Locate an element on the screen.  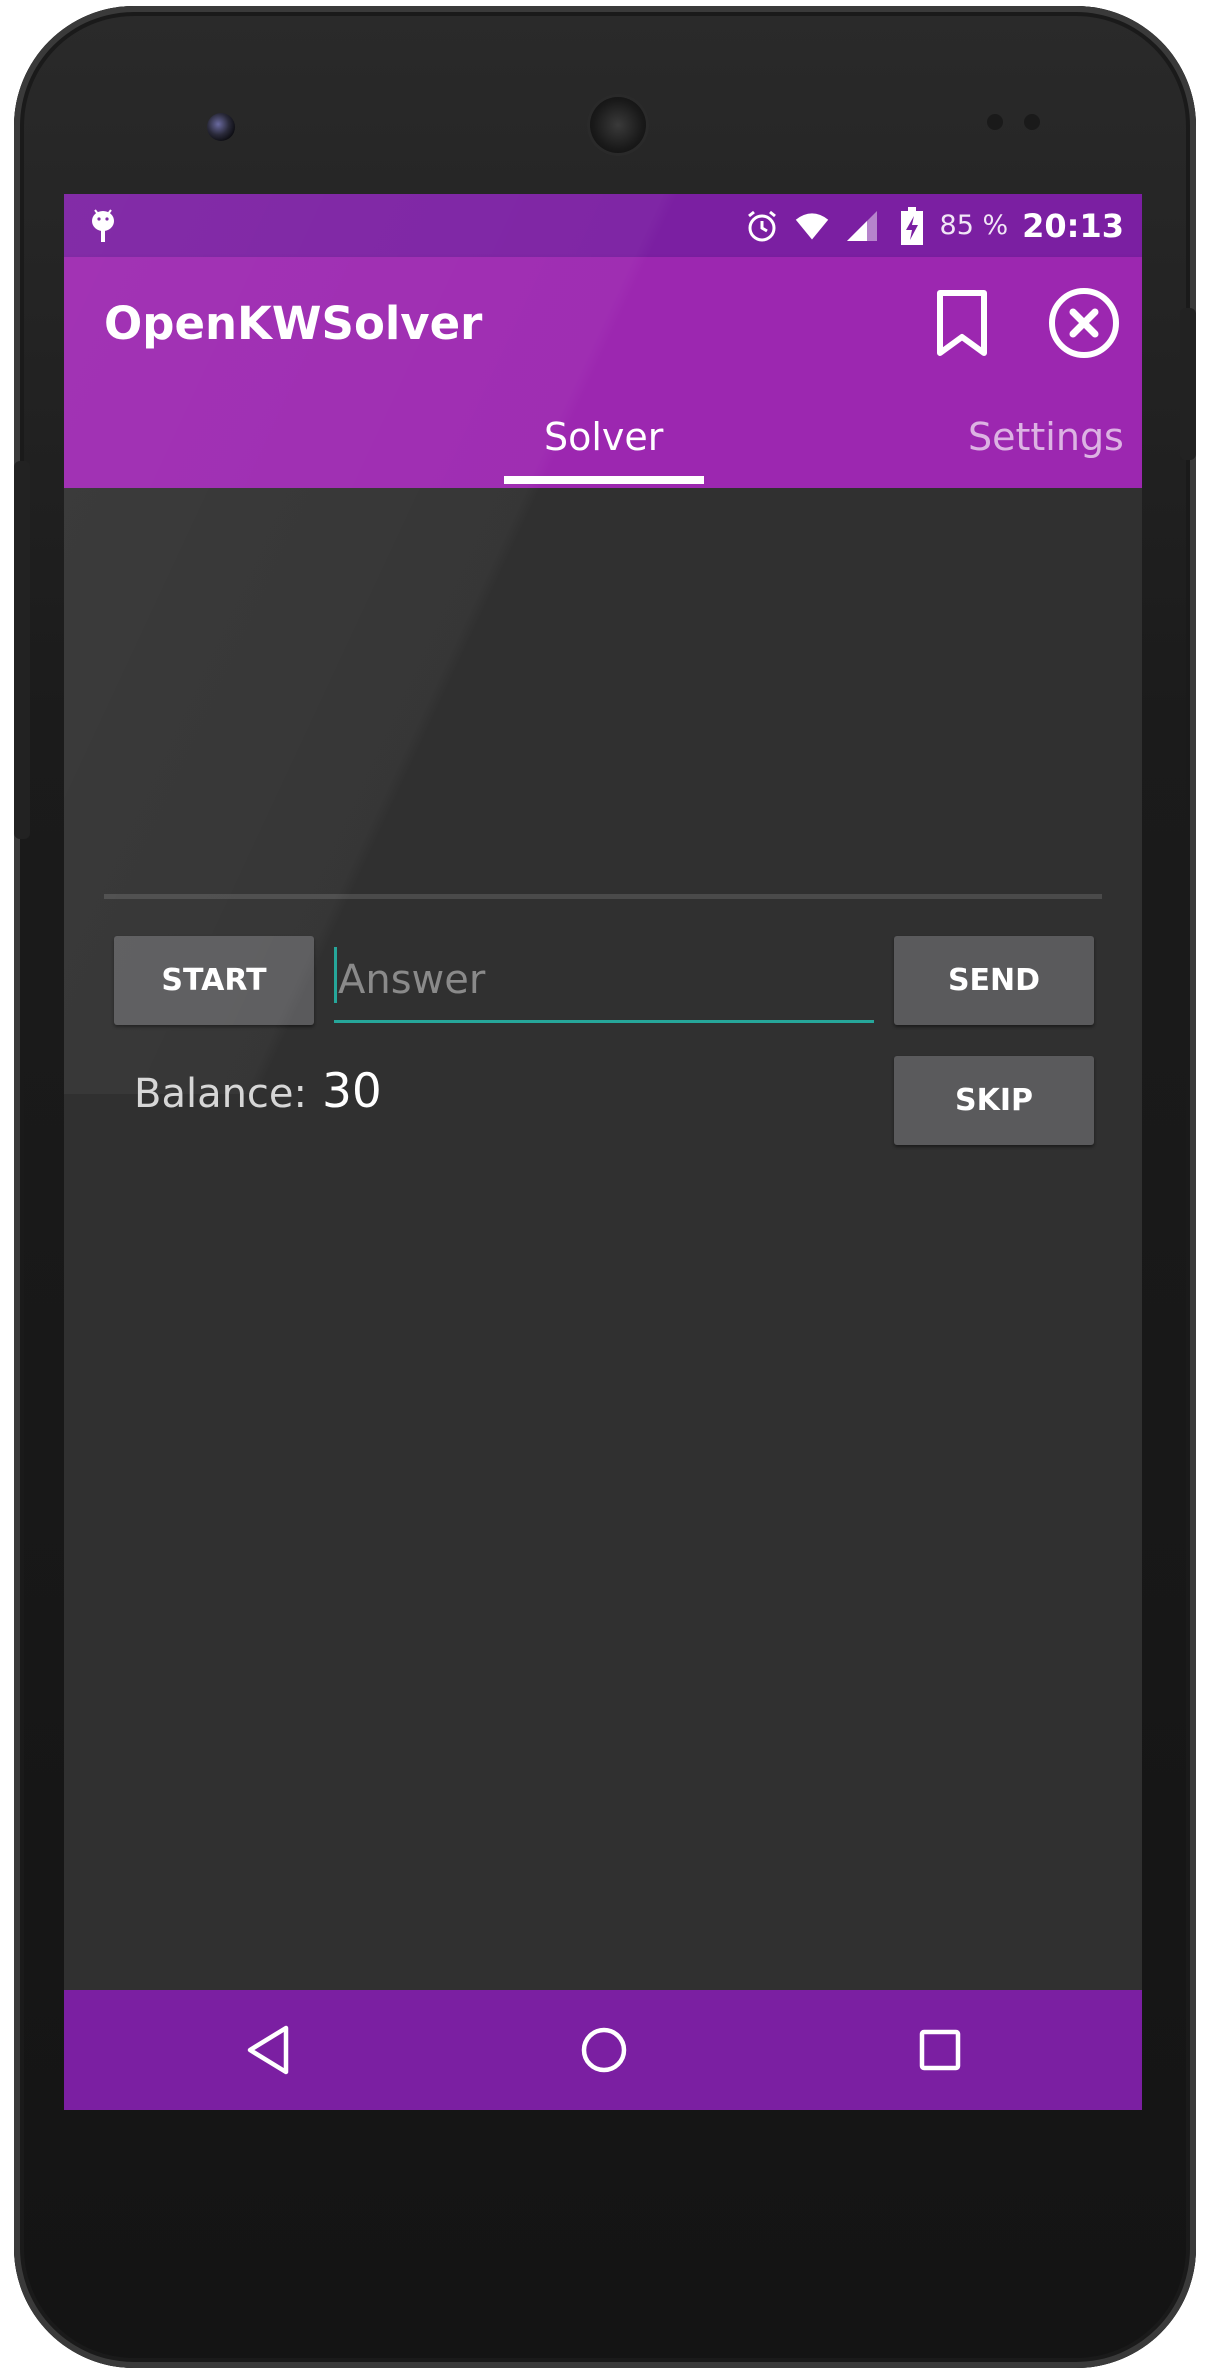
volume-button is located at coordinates (22, 650).